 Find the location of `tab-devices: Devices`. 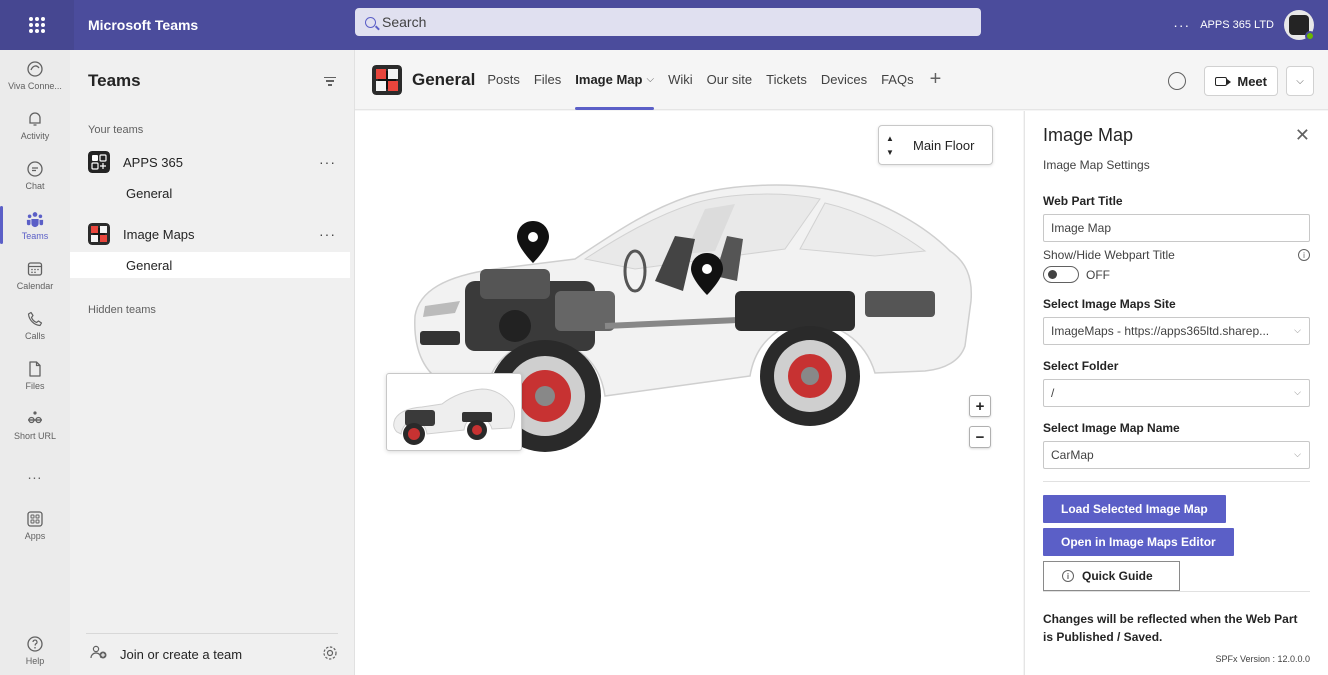

tab-devices: Devices is located at coordinates (844, 80).